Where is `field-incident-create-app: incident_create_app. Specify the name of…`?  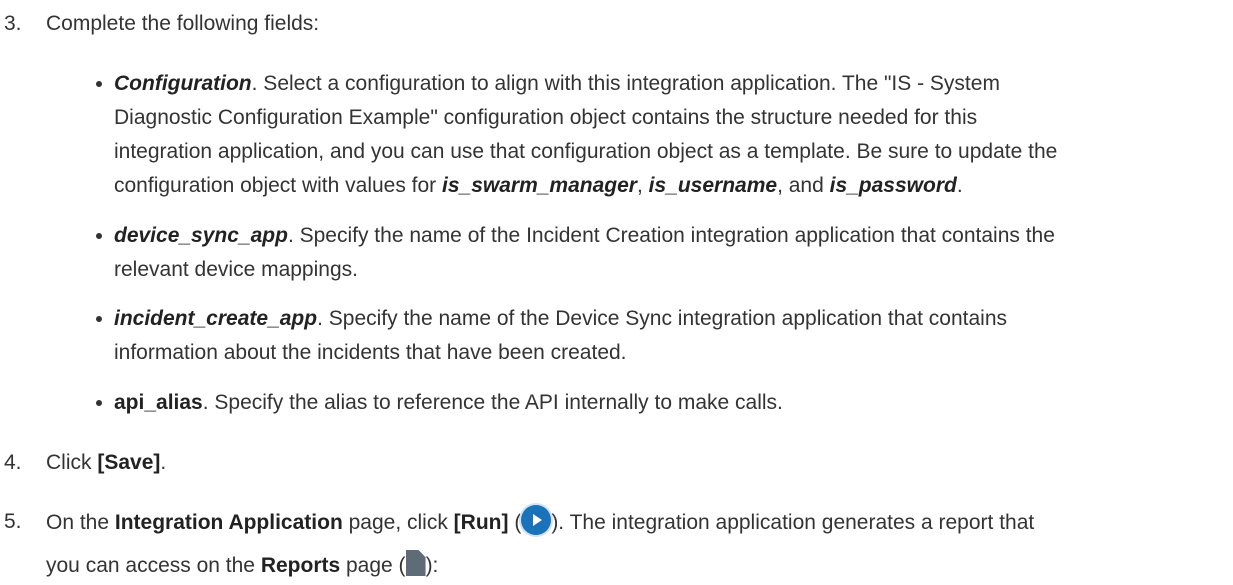 field-incident-create-app: incident_create_app. Specify the name of… is located at coordinates (660, 336).